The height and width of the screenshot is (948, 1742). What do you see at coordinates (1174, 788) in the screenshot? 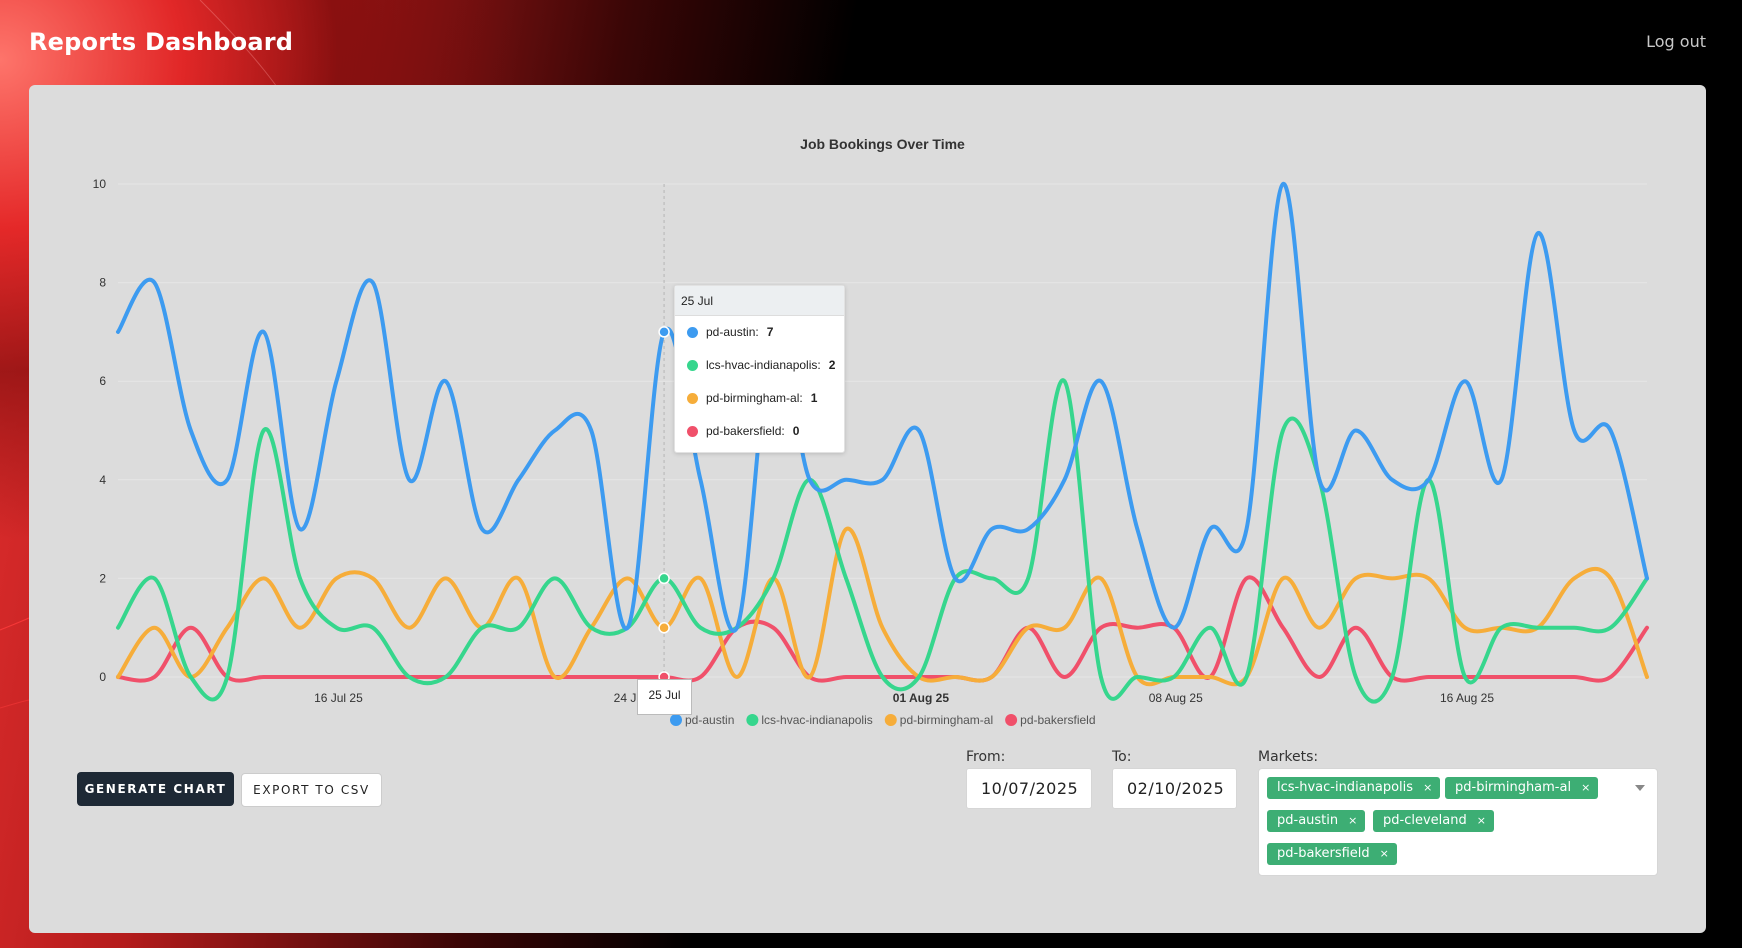
I see `to-date-input: 02/10/2025` at bounding box center [1174, 788].